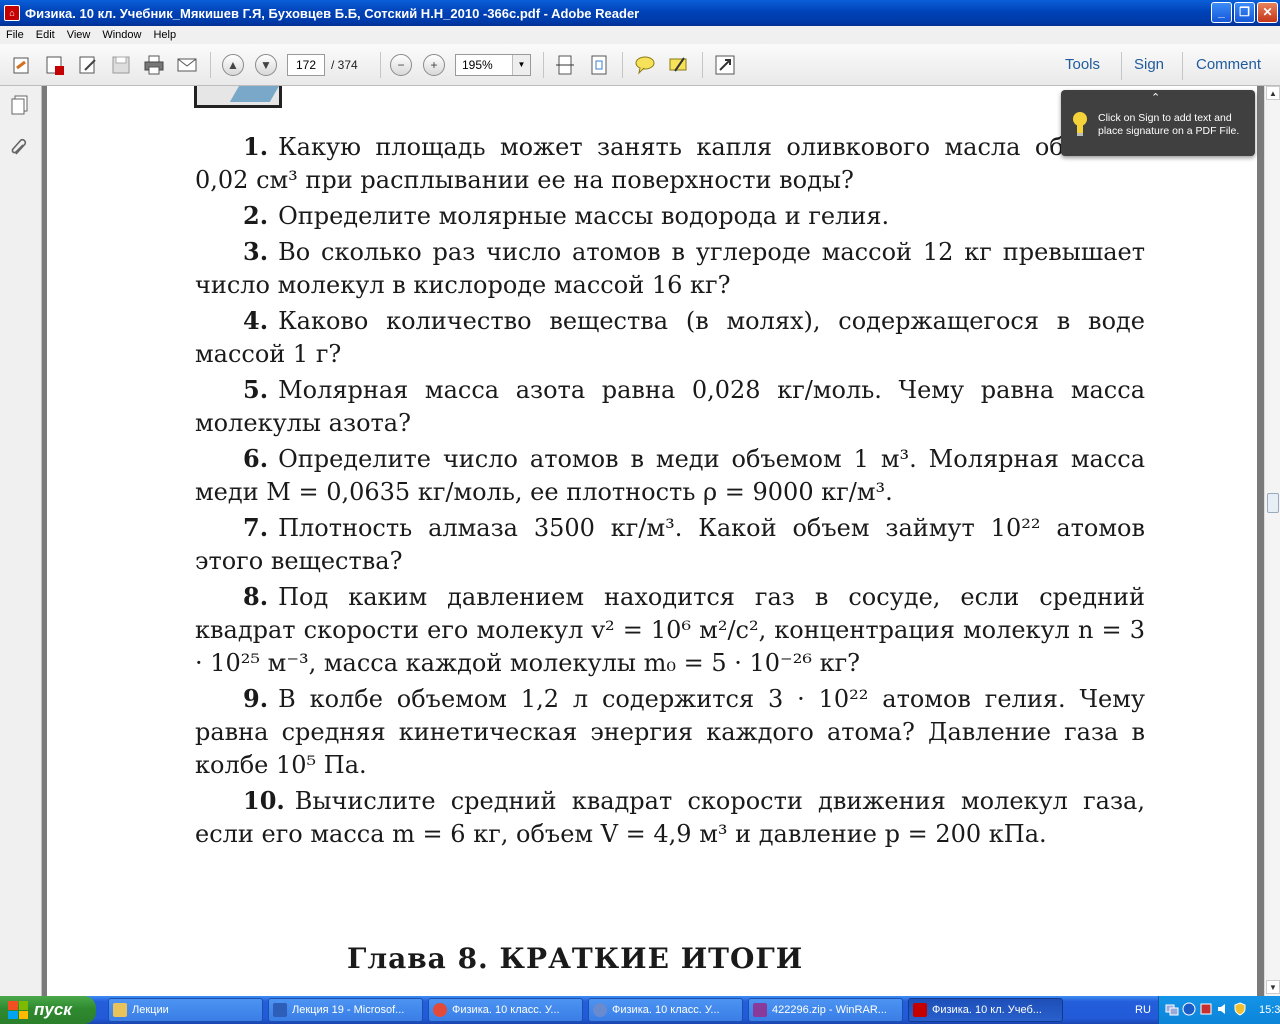 This screenshot has width=1280, height=1024. I want to click on open-icon, so click(22, 65).